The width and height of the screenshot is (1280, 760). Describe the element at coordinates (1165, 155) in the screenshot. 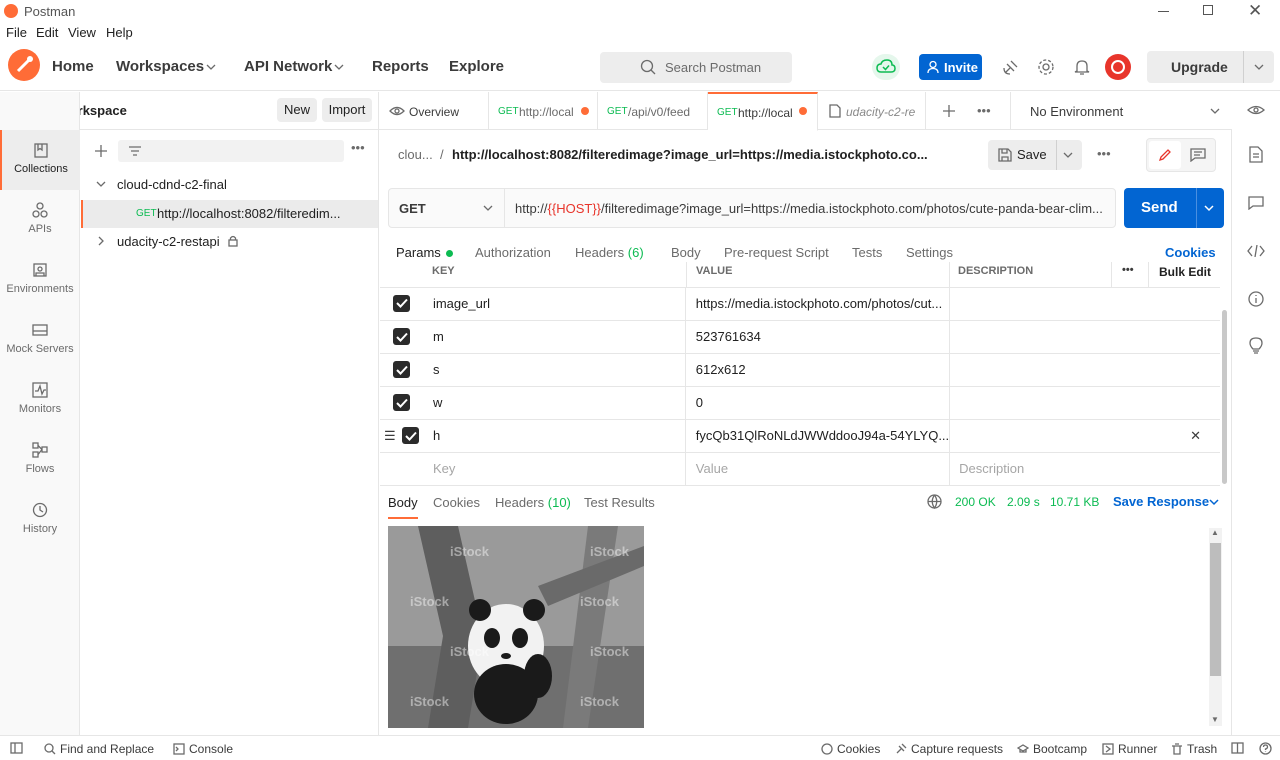

I see `edit-pencil-icon` at that location.